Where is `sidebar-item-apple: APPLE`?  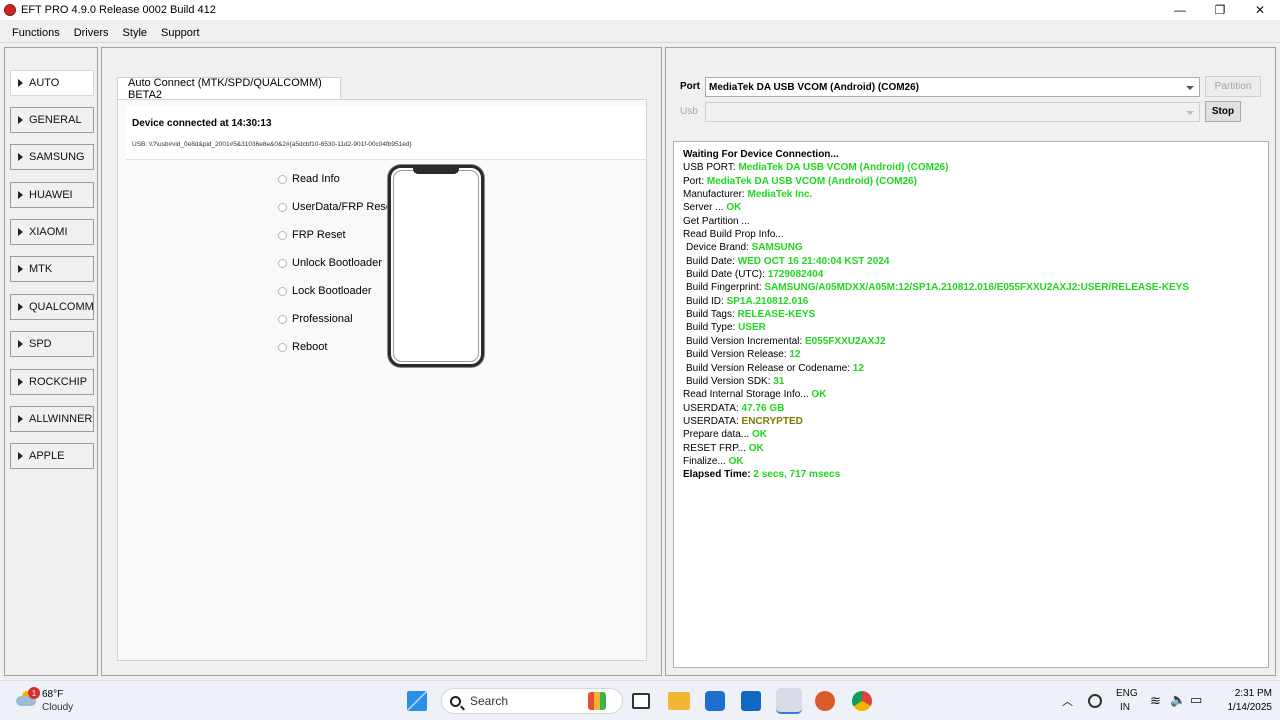 sidebar-item-apple: APPLE is located at coordinates (52, 456).